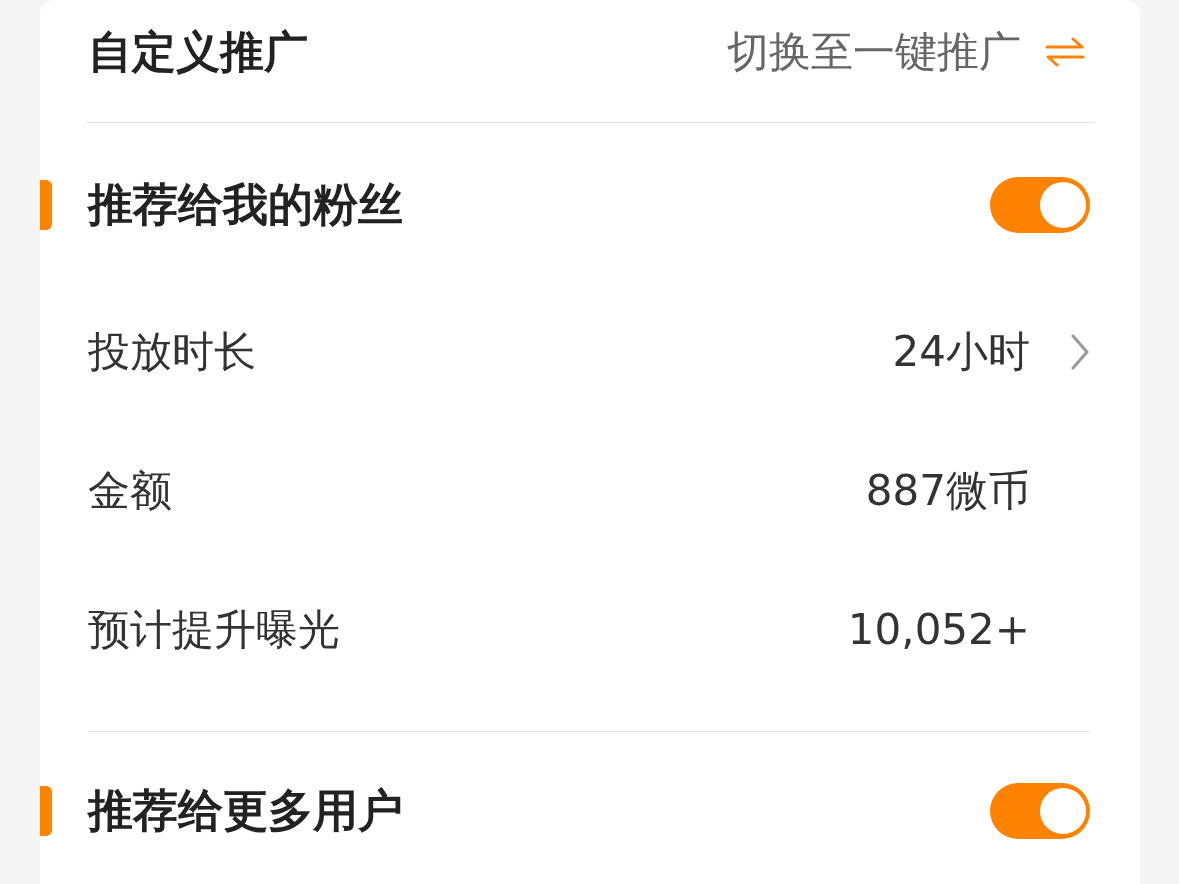 The width and height of the screenshot is (1179, 884). What do you see at coordinates (246, 205) in the screenshot?
I see `section-title: 推荐给我的粉丝` at bounding box center [246, 205].